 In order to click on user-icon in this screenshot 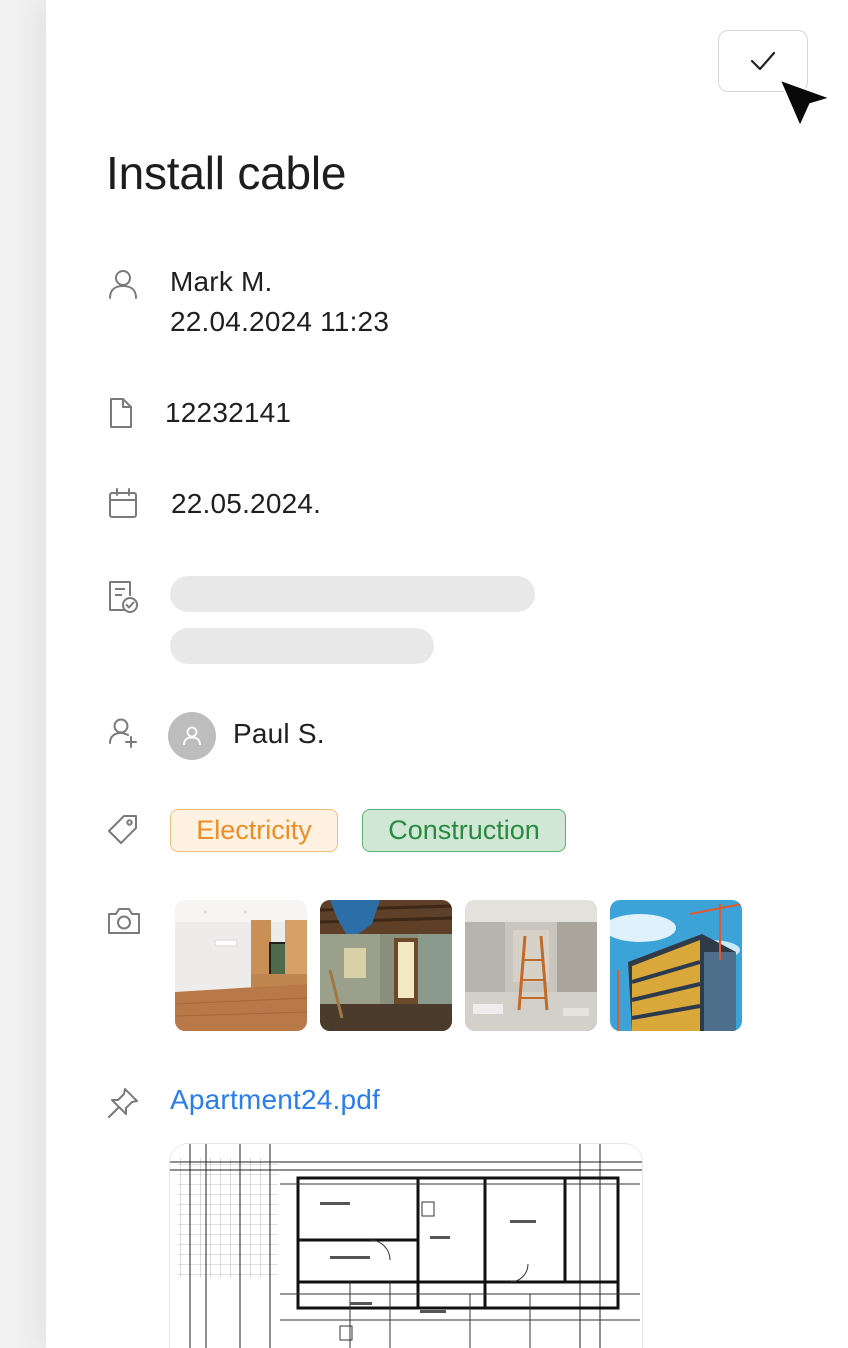, I will do `click(123, 284)`.